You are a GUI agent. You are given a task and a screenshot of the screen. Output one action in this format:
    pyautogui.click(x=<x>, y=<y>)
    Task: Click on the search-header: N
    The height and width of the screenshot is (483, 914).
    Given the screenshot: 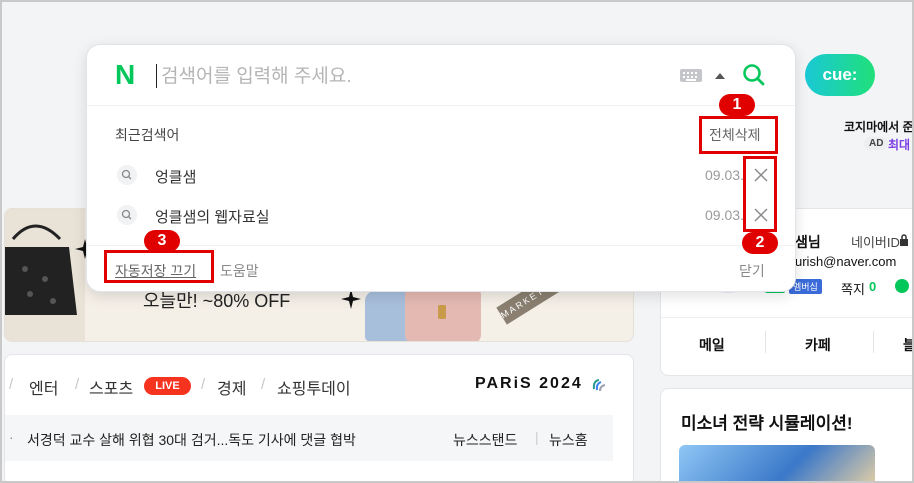 What is the action you would take?
    pyautogui.click(x=441, y=75)
    